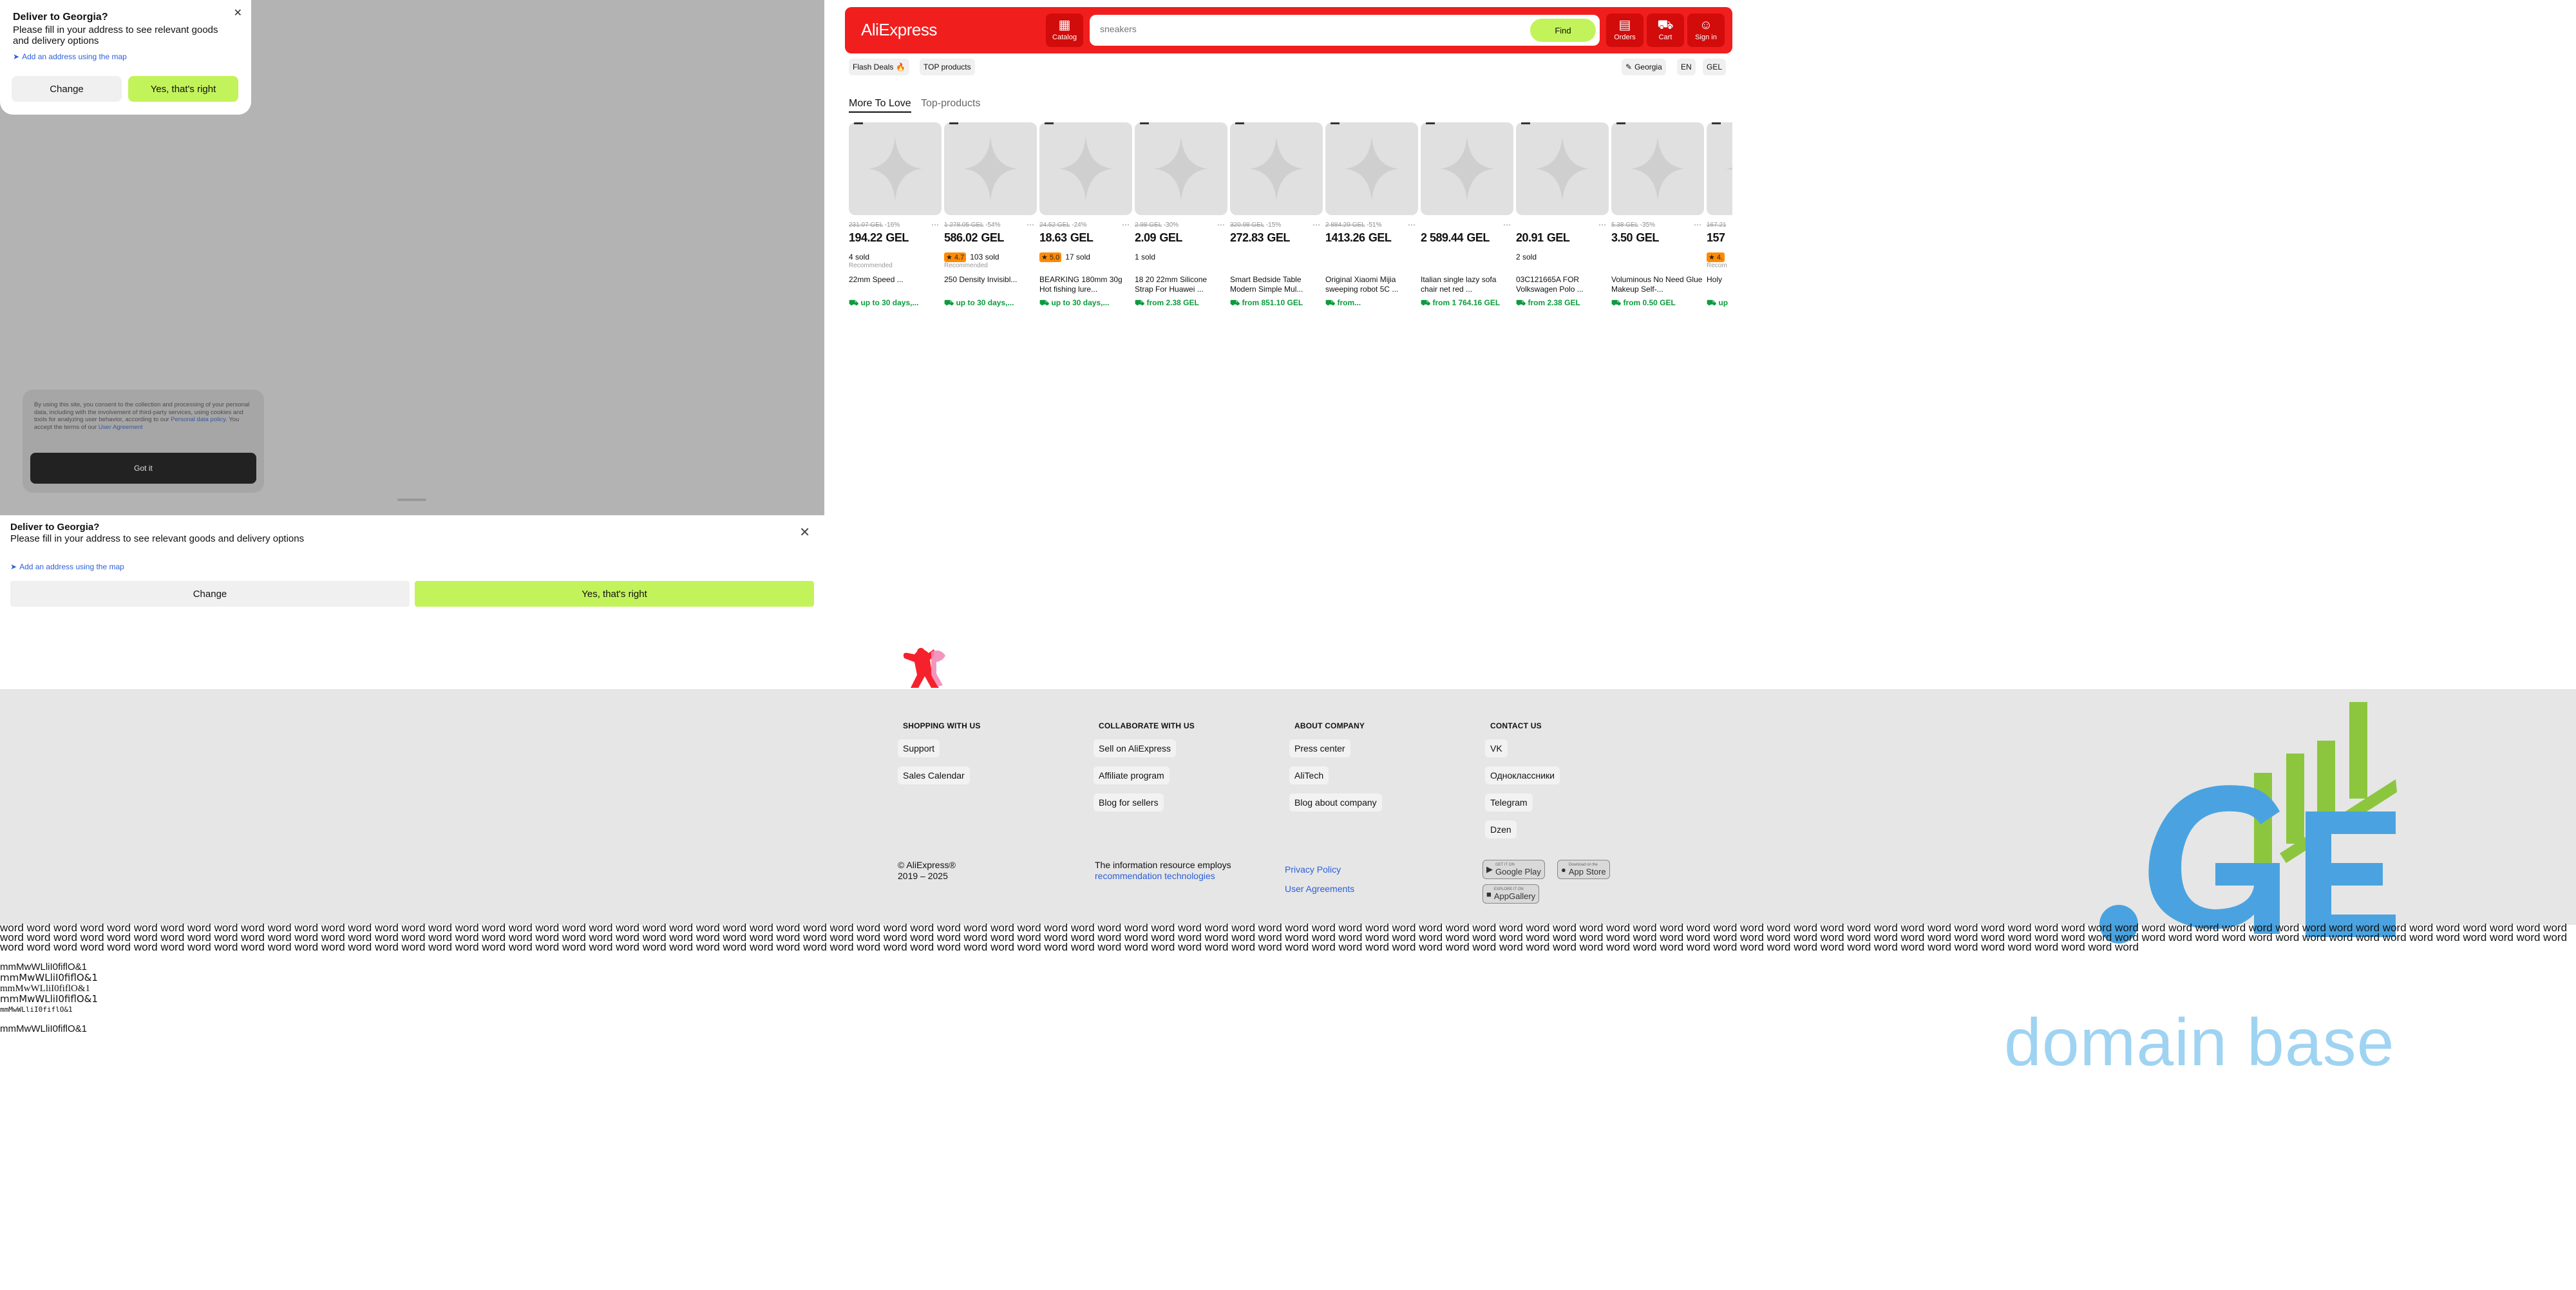 This screenshot has height=1290, width=2576. I want to click on appgallery-badge: ■ EXPLORE IT ON AppGallery, so click(1511, 894).